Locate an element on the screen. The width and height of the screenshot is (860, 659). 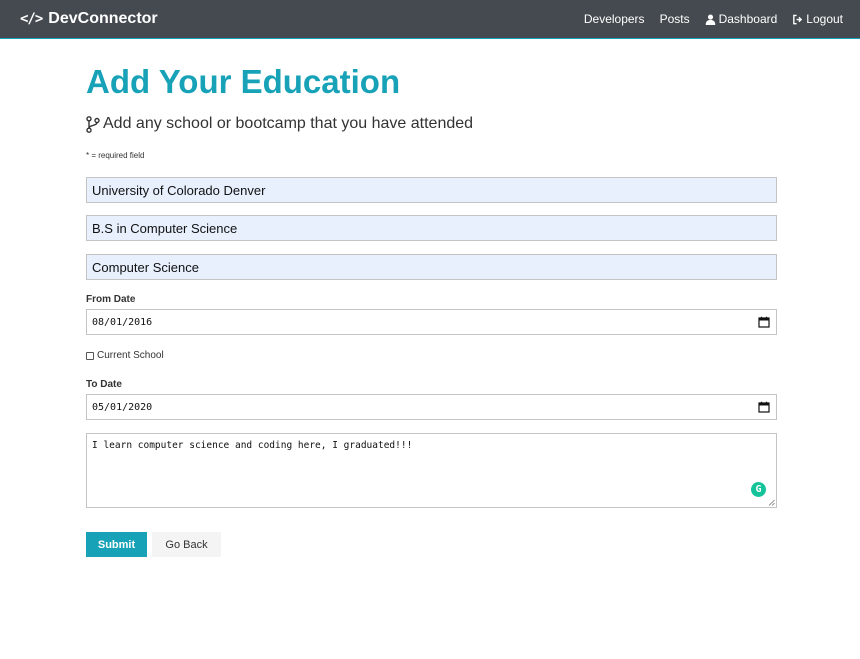
from-date-label: From Date is located at coordinates (111, 299).